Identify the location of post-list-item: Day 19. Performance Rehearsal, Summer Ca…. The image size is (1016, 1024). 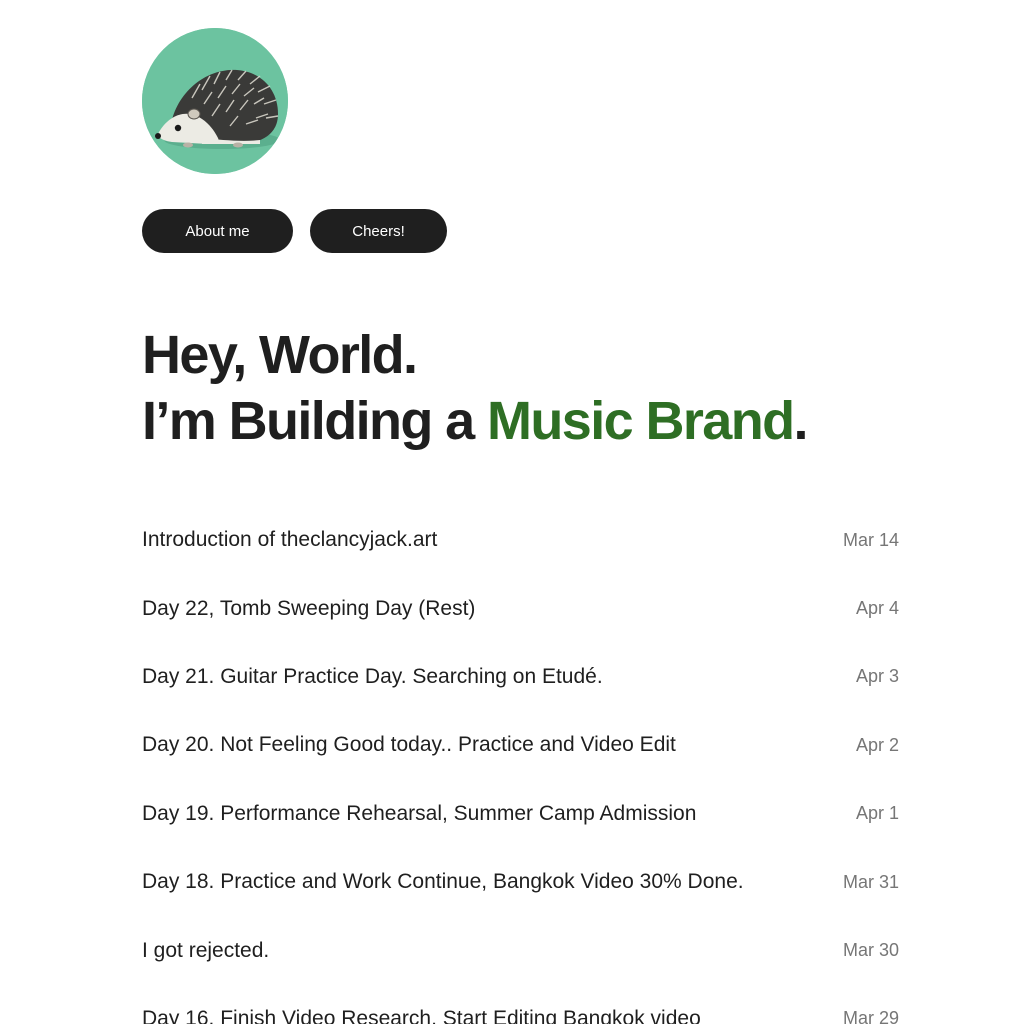
(520, 814).